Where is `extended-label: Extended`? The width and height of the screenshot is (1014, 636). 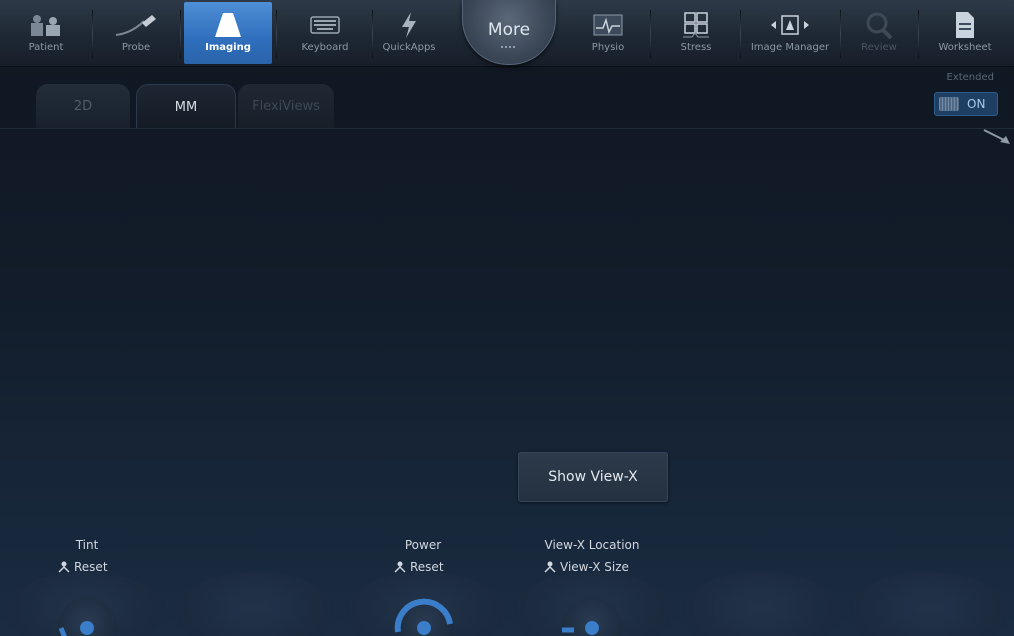
extended-label: Extended is located at coordinates (970, 77).